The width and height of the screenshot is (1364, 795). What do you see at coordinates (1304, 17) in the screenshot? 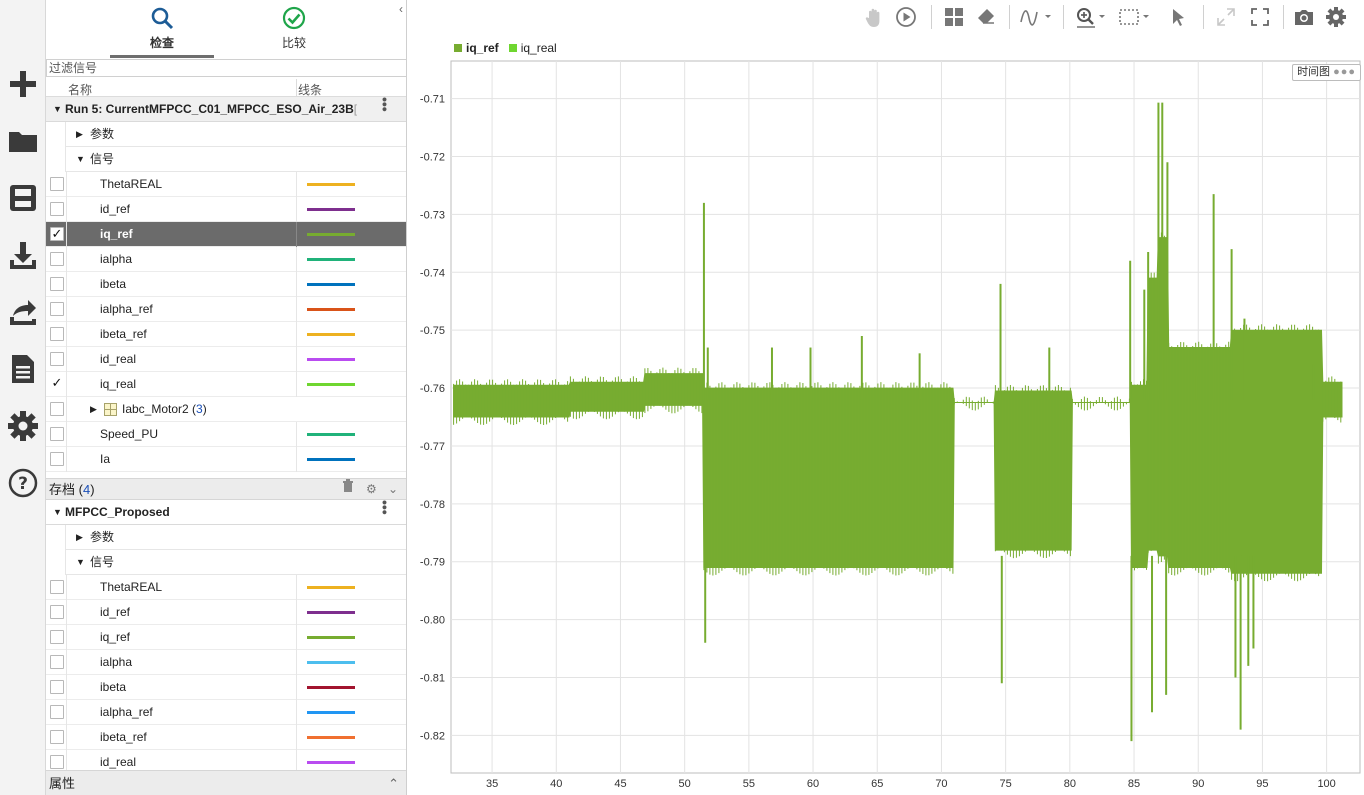
I see `camera-icon` at bounding box center [1304, 17].